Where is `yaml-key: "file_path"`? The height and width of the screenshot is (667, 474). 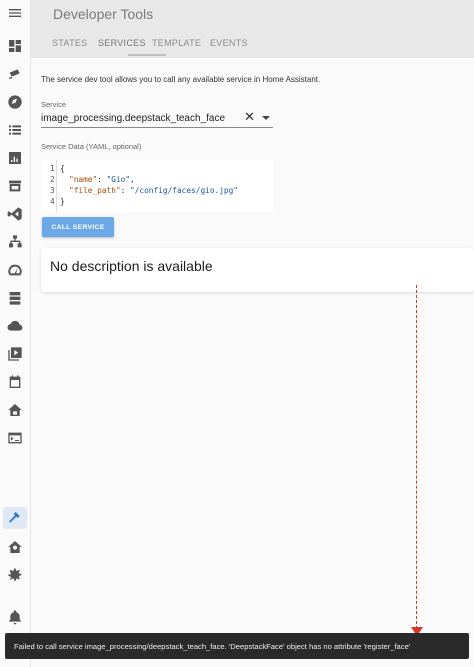
yaml-key: "file_path" is located at coordinates (95, 190).